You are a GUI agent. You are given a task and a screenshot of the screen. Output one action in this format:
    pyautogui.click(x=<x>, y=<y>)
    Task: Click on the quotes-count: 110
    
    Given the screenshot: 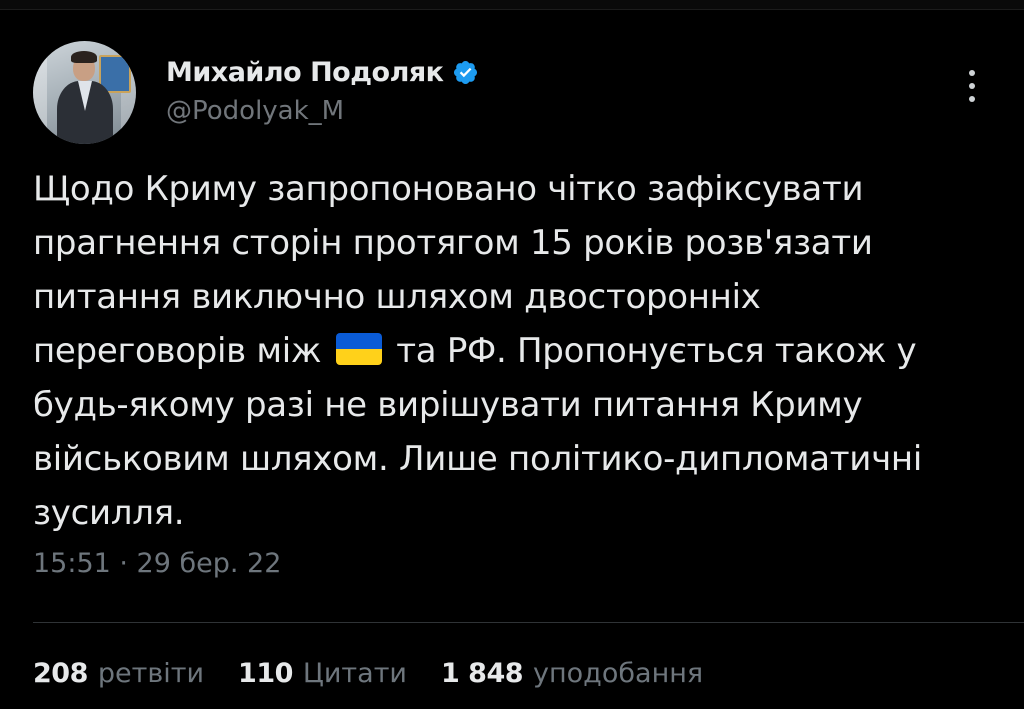 What is the action you would take?
    pyautogui.click(x=265, y=673)
    